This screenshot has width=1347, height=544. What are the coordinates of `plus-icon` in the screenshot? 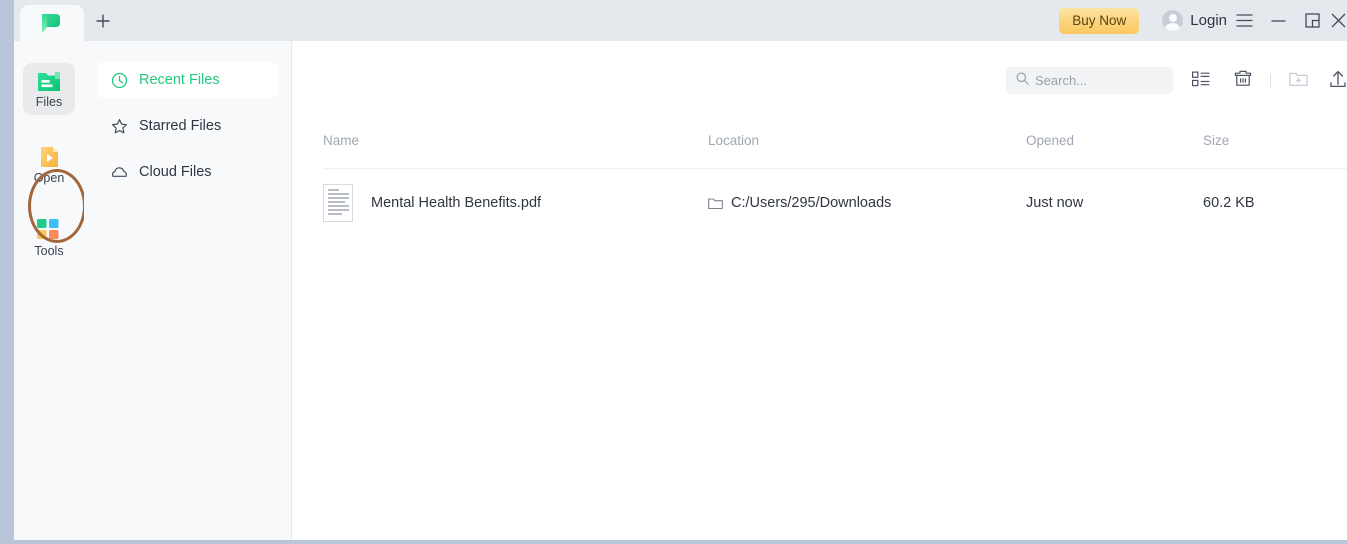 It's located at (103, 21).